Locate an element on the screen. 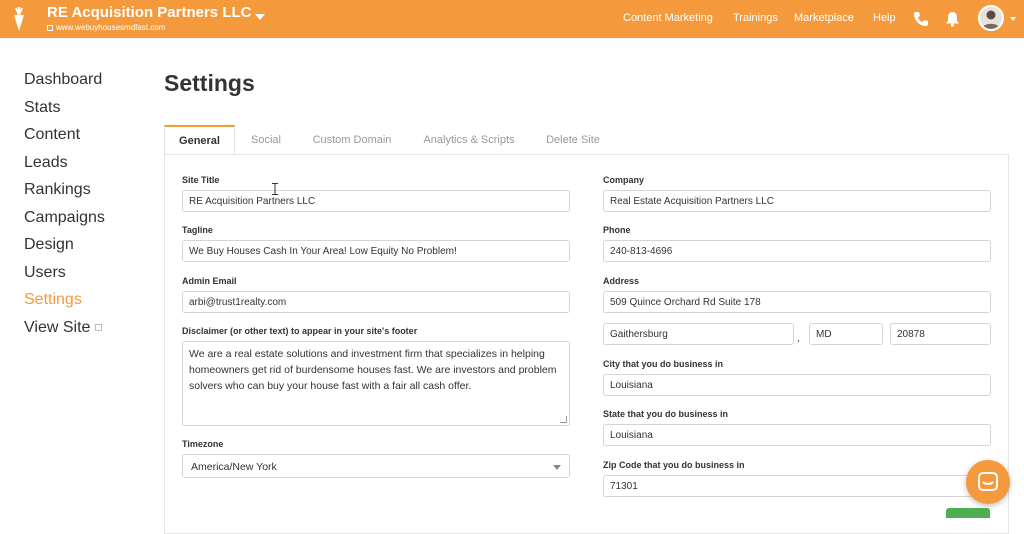 This screenshot has height=534, width=1024. site-title-label: Site Title is located at coordinates (201, 180).